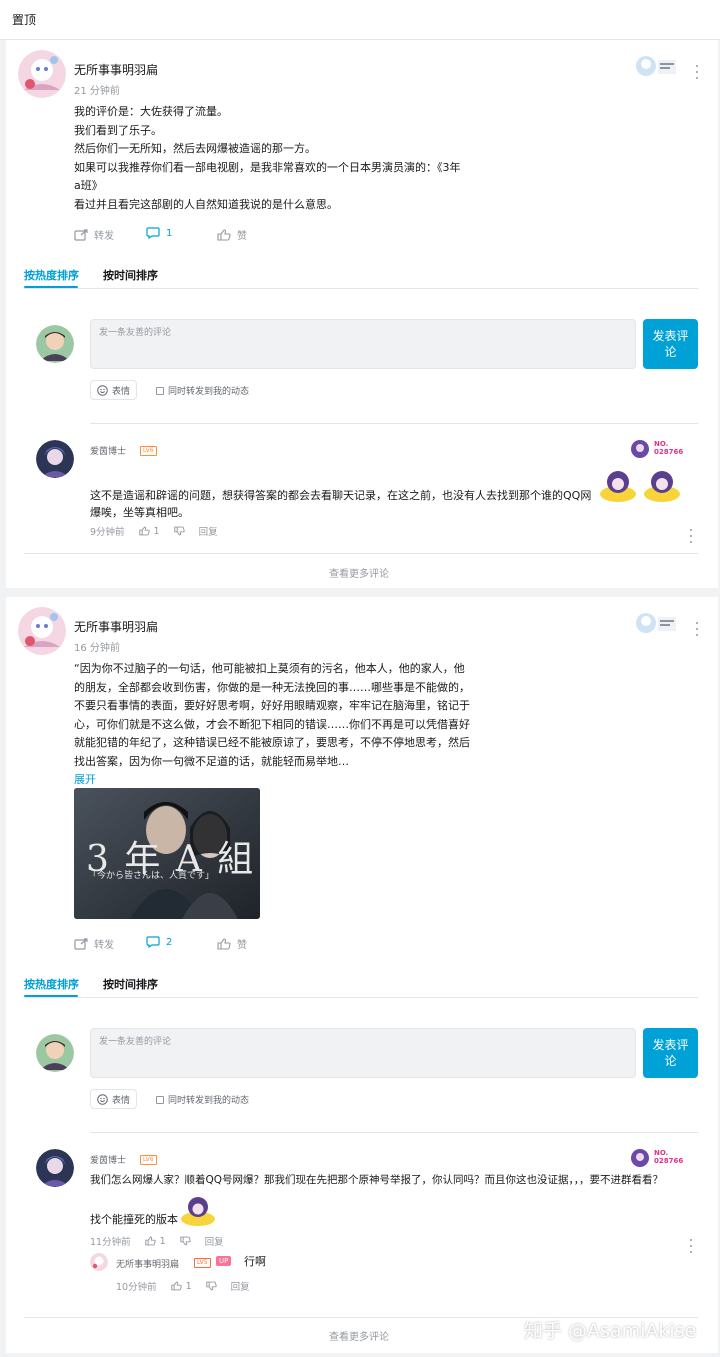  What do you see at coordinates (151, 876) in the screenshot?
I see `image-subtitle: 「今から皆さんは、人質です」` at bounding box center [151, 876].